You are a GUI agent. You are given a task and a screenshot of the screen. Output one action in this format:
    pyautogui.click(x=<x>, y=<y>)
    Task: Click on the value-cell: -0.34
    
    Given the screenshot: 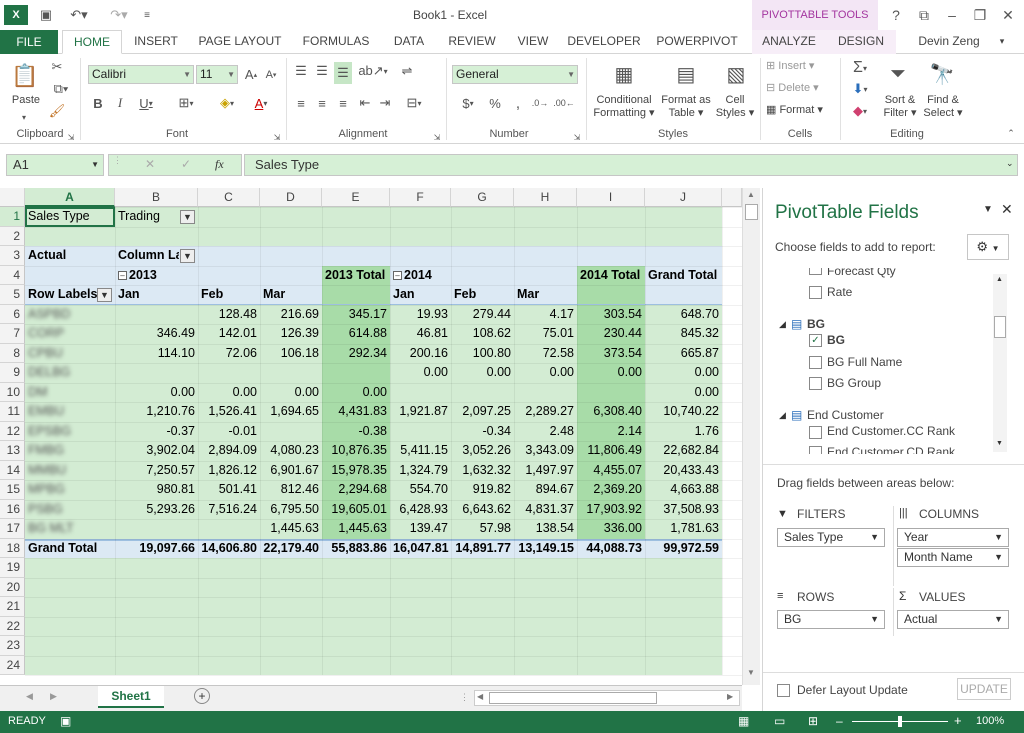 What is the action you would take?
    pyautogui.click(x=482, y=432)
    